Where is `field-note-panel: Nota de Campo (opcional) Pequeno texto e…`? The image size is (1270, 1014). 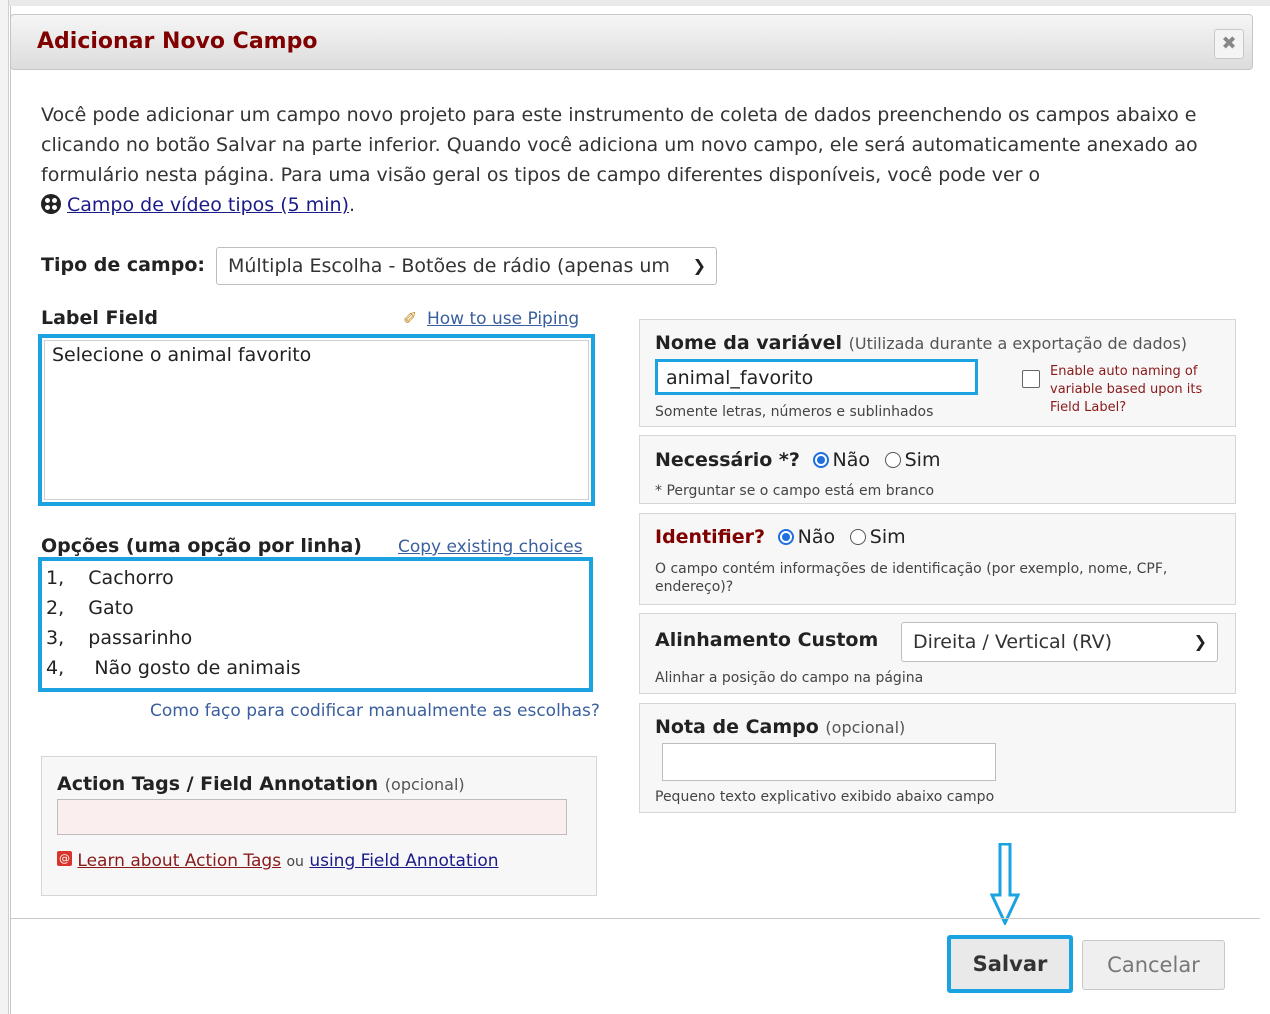
field-note-panel: Nota de Campo (opcional) Pequeno texto e… is located at coordinates (937, 758).